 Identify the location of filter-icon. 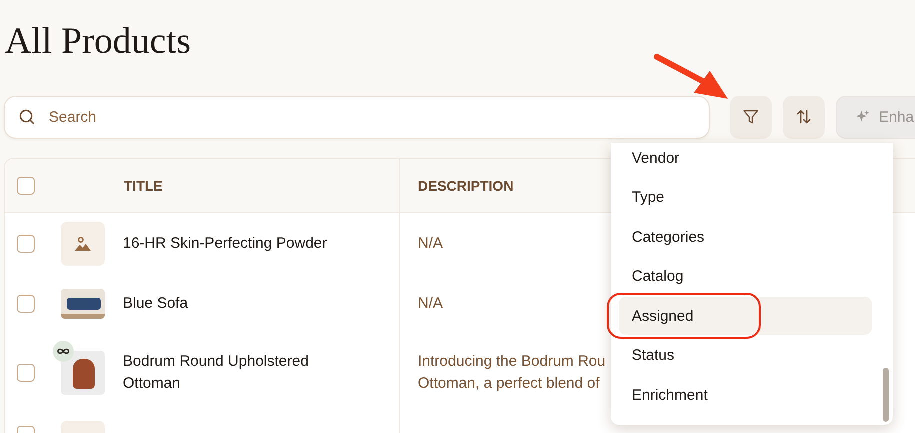
(751, 117).